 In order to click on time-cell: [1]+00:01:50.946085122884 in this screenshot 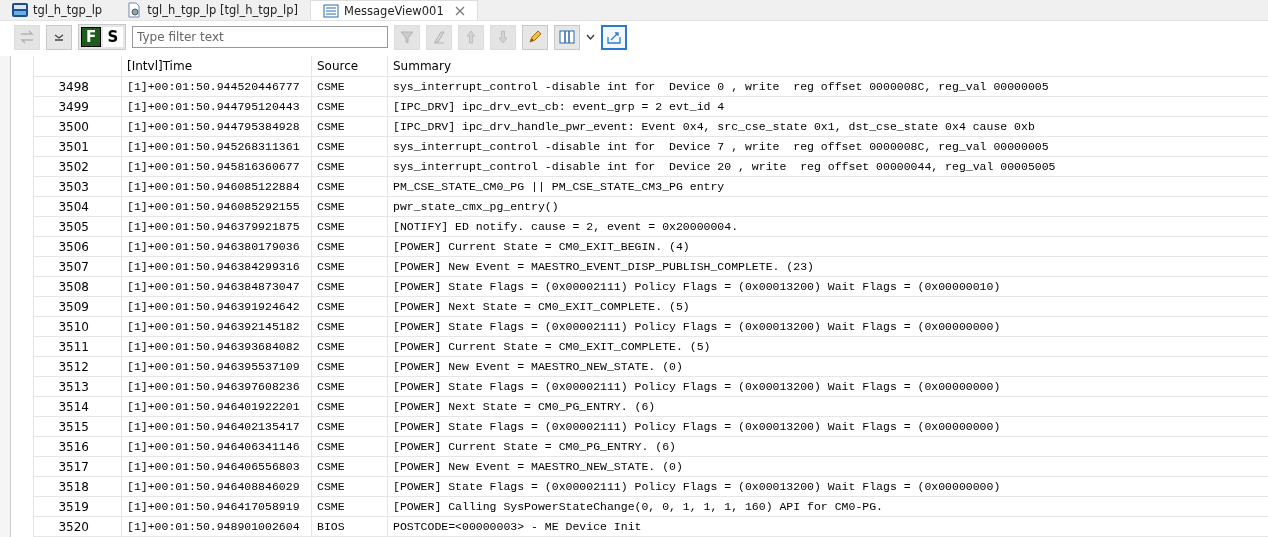, I will do `click(217, 186)`.